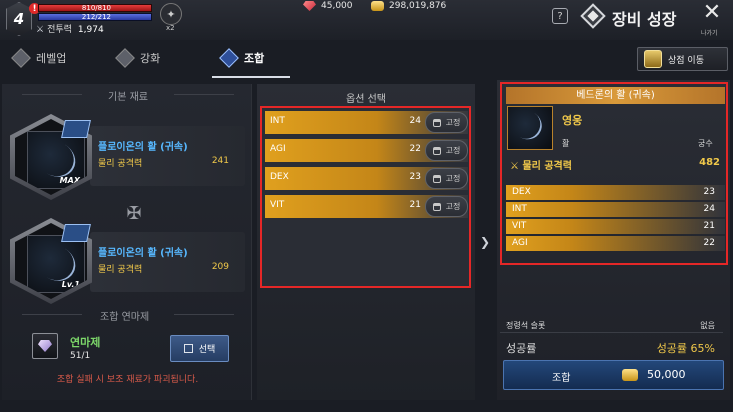  Describe the element at coordinates (611, 347) in the screenshot. I see `success-rate-row: 성공률 성공률 65%` at that location.